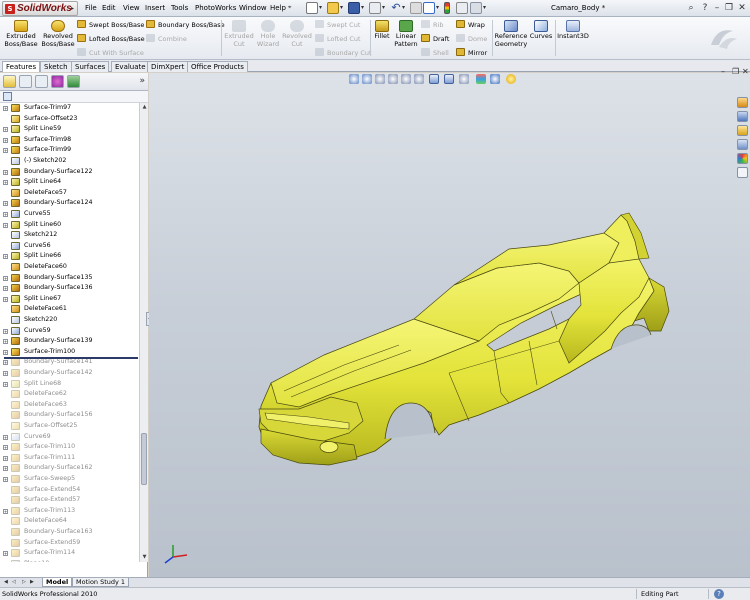 This screenshot has height=600, width=750. I want to click on tree-item: DeleteFace64, so click(69, 521).